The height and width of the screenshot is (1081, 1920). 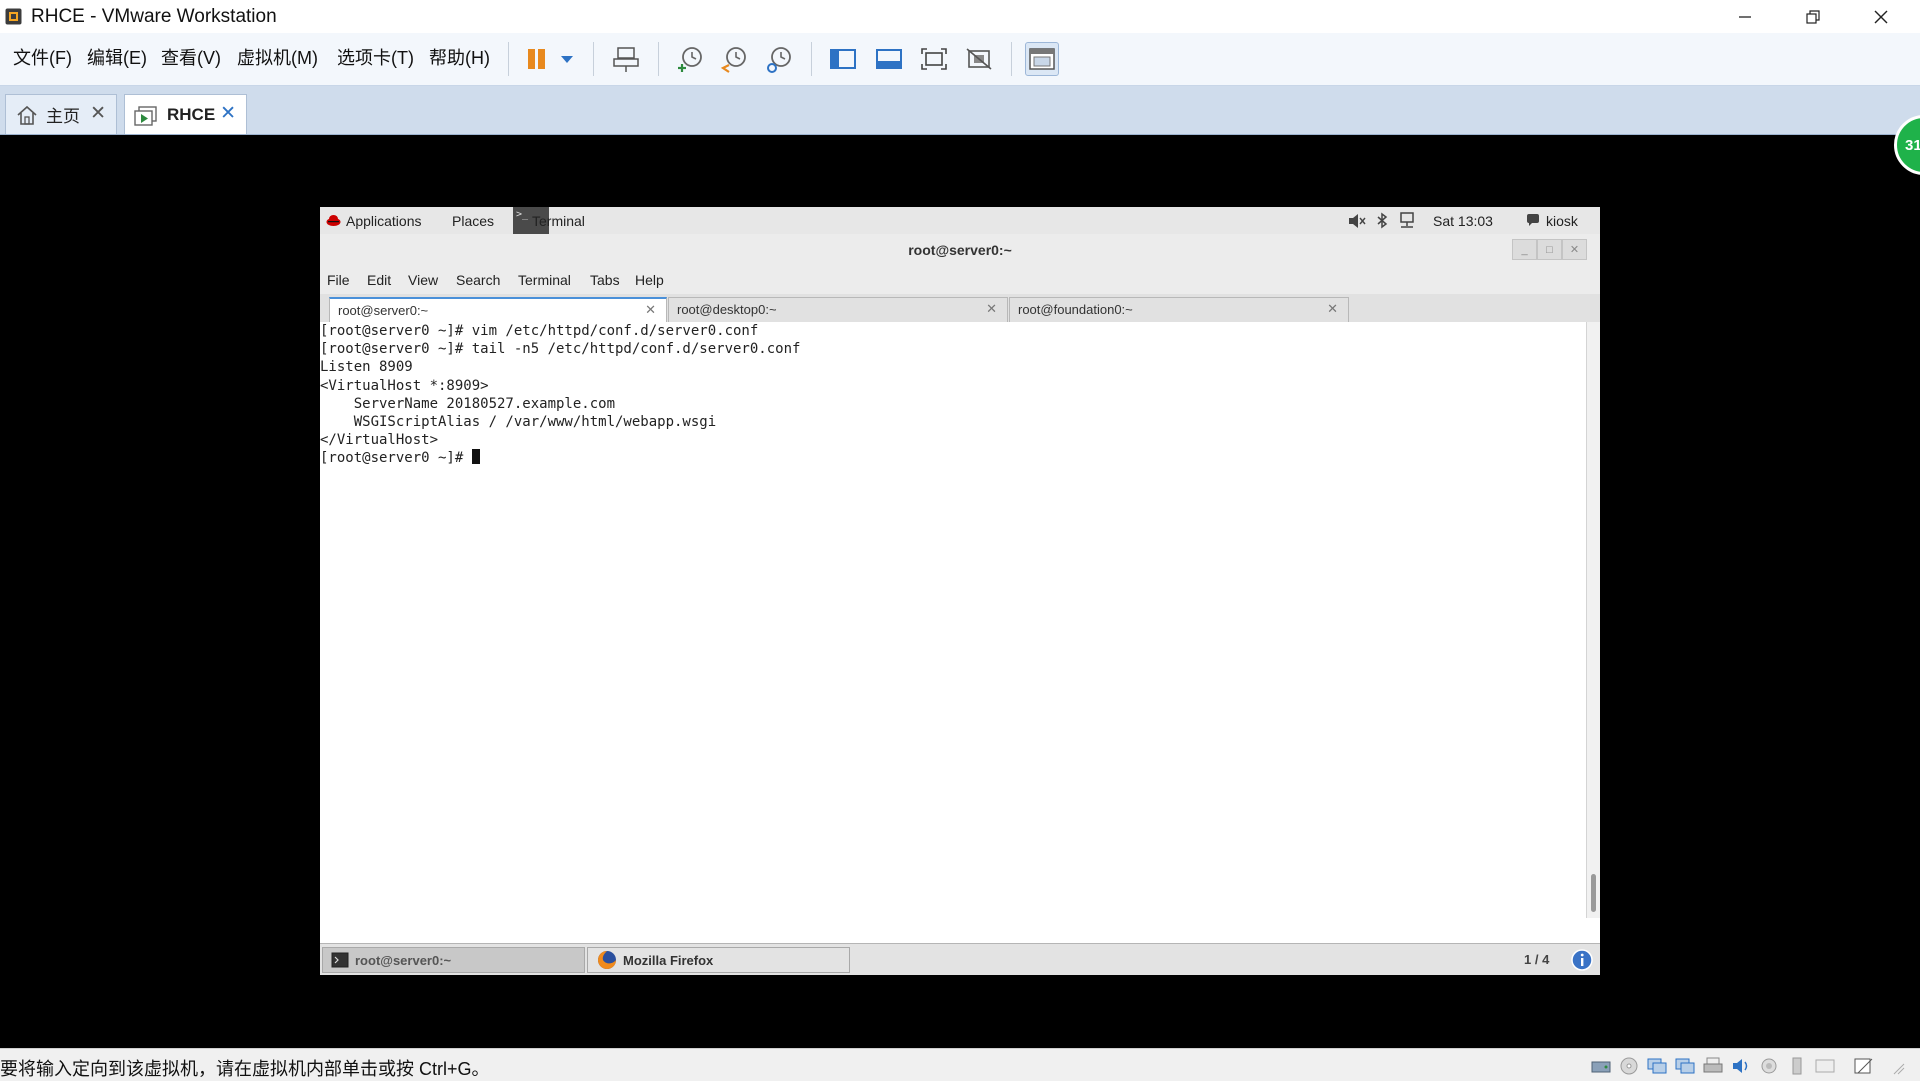 I want to click on menu-tabs: 选项卡(T), so click(x=375, y=58).